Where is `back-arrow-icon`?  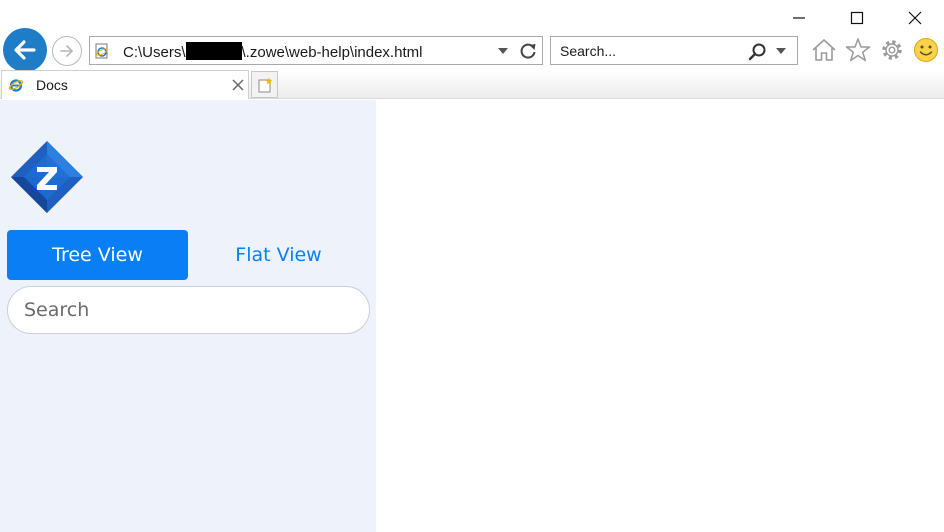 back-arrow-icon is located at coordinates (25, 50).